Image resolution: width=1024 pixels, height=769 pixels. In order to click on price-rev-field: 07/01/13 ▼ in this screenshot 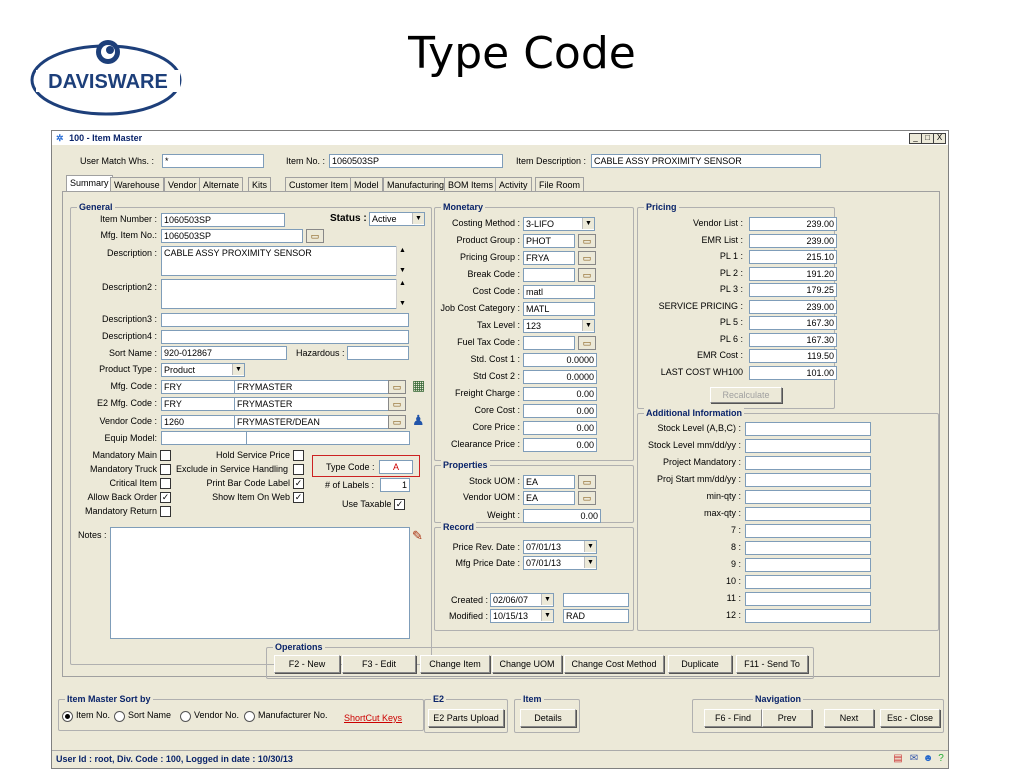, I will do `click(560, 547)`.